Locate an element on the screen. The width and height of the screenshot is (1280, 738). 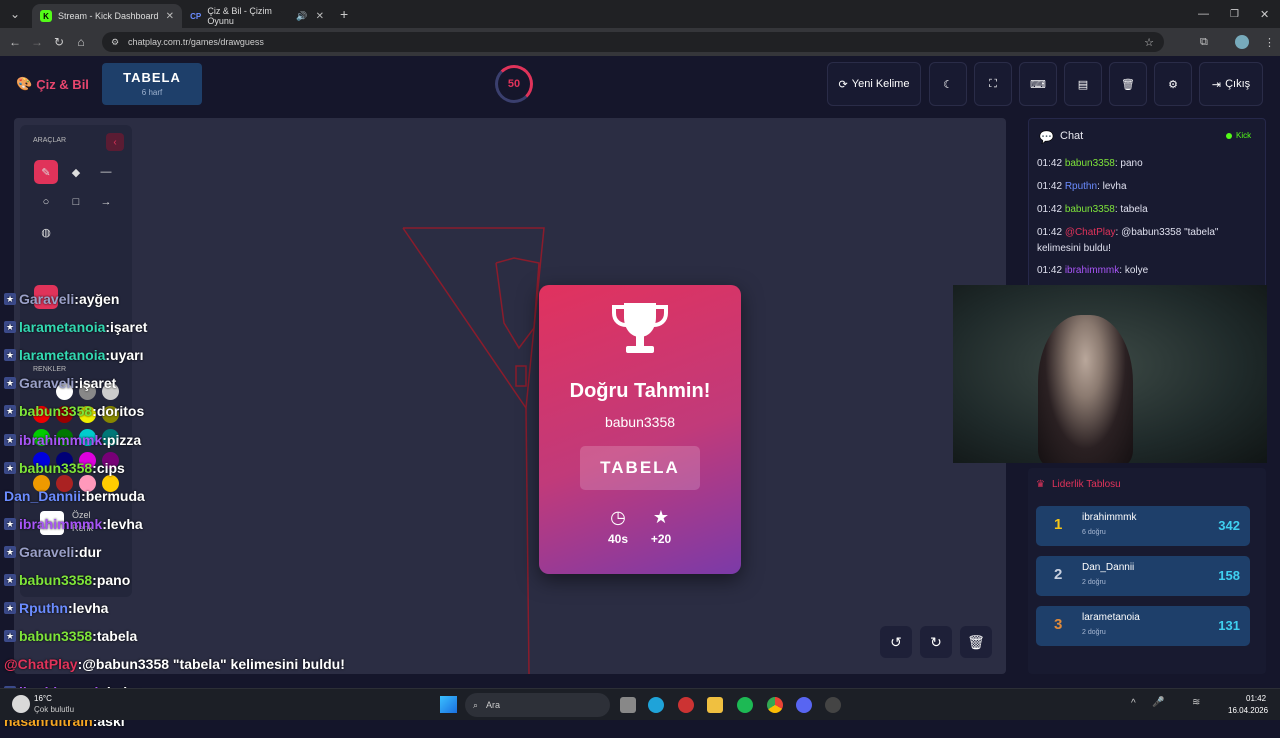
eraser-tool: ◆ is located at coordinates (76, 172).